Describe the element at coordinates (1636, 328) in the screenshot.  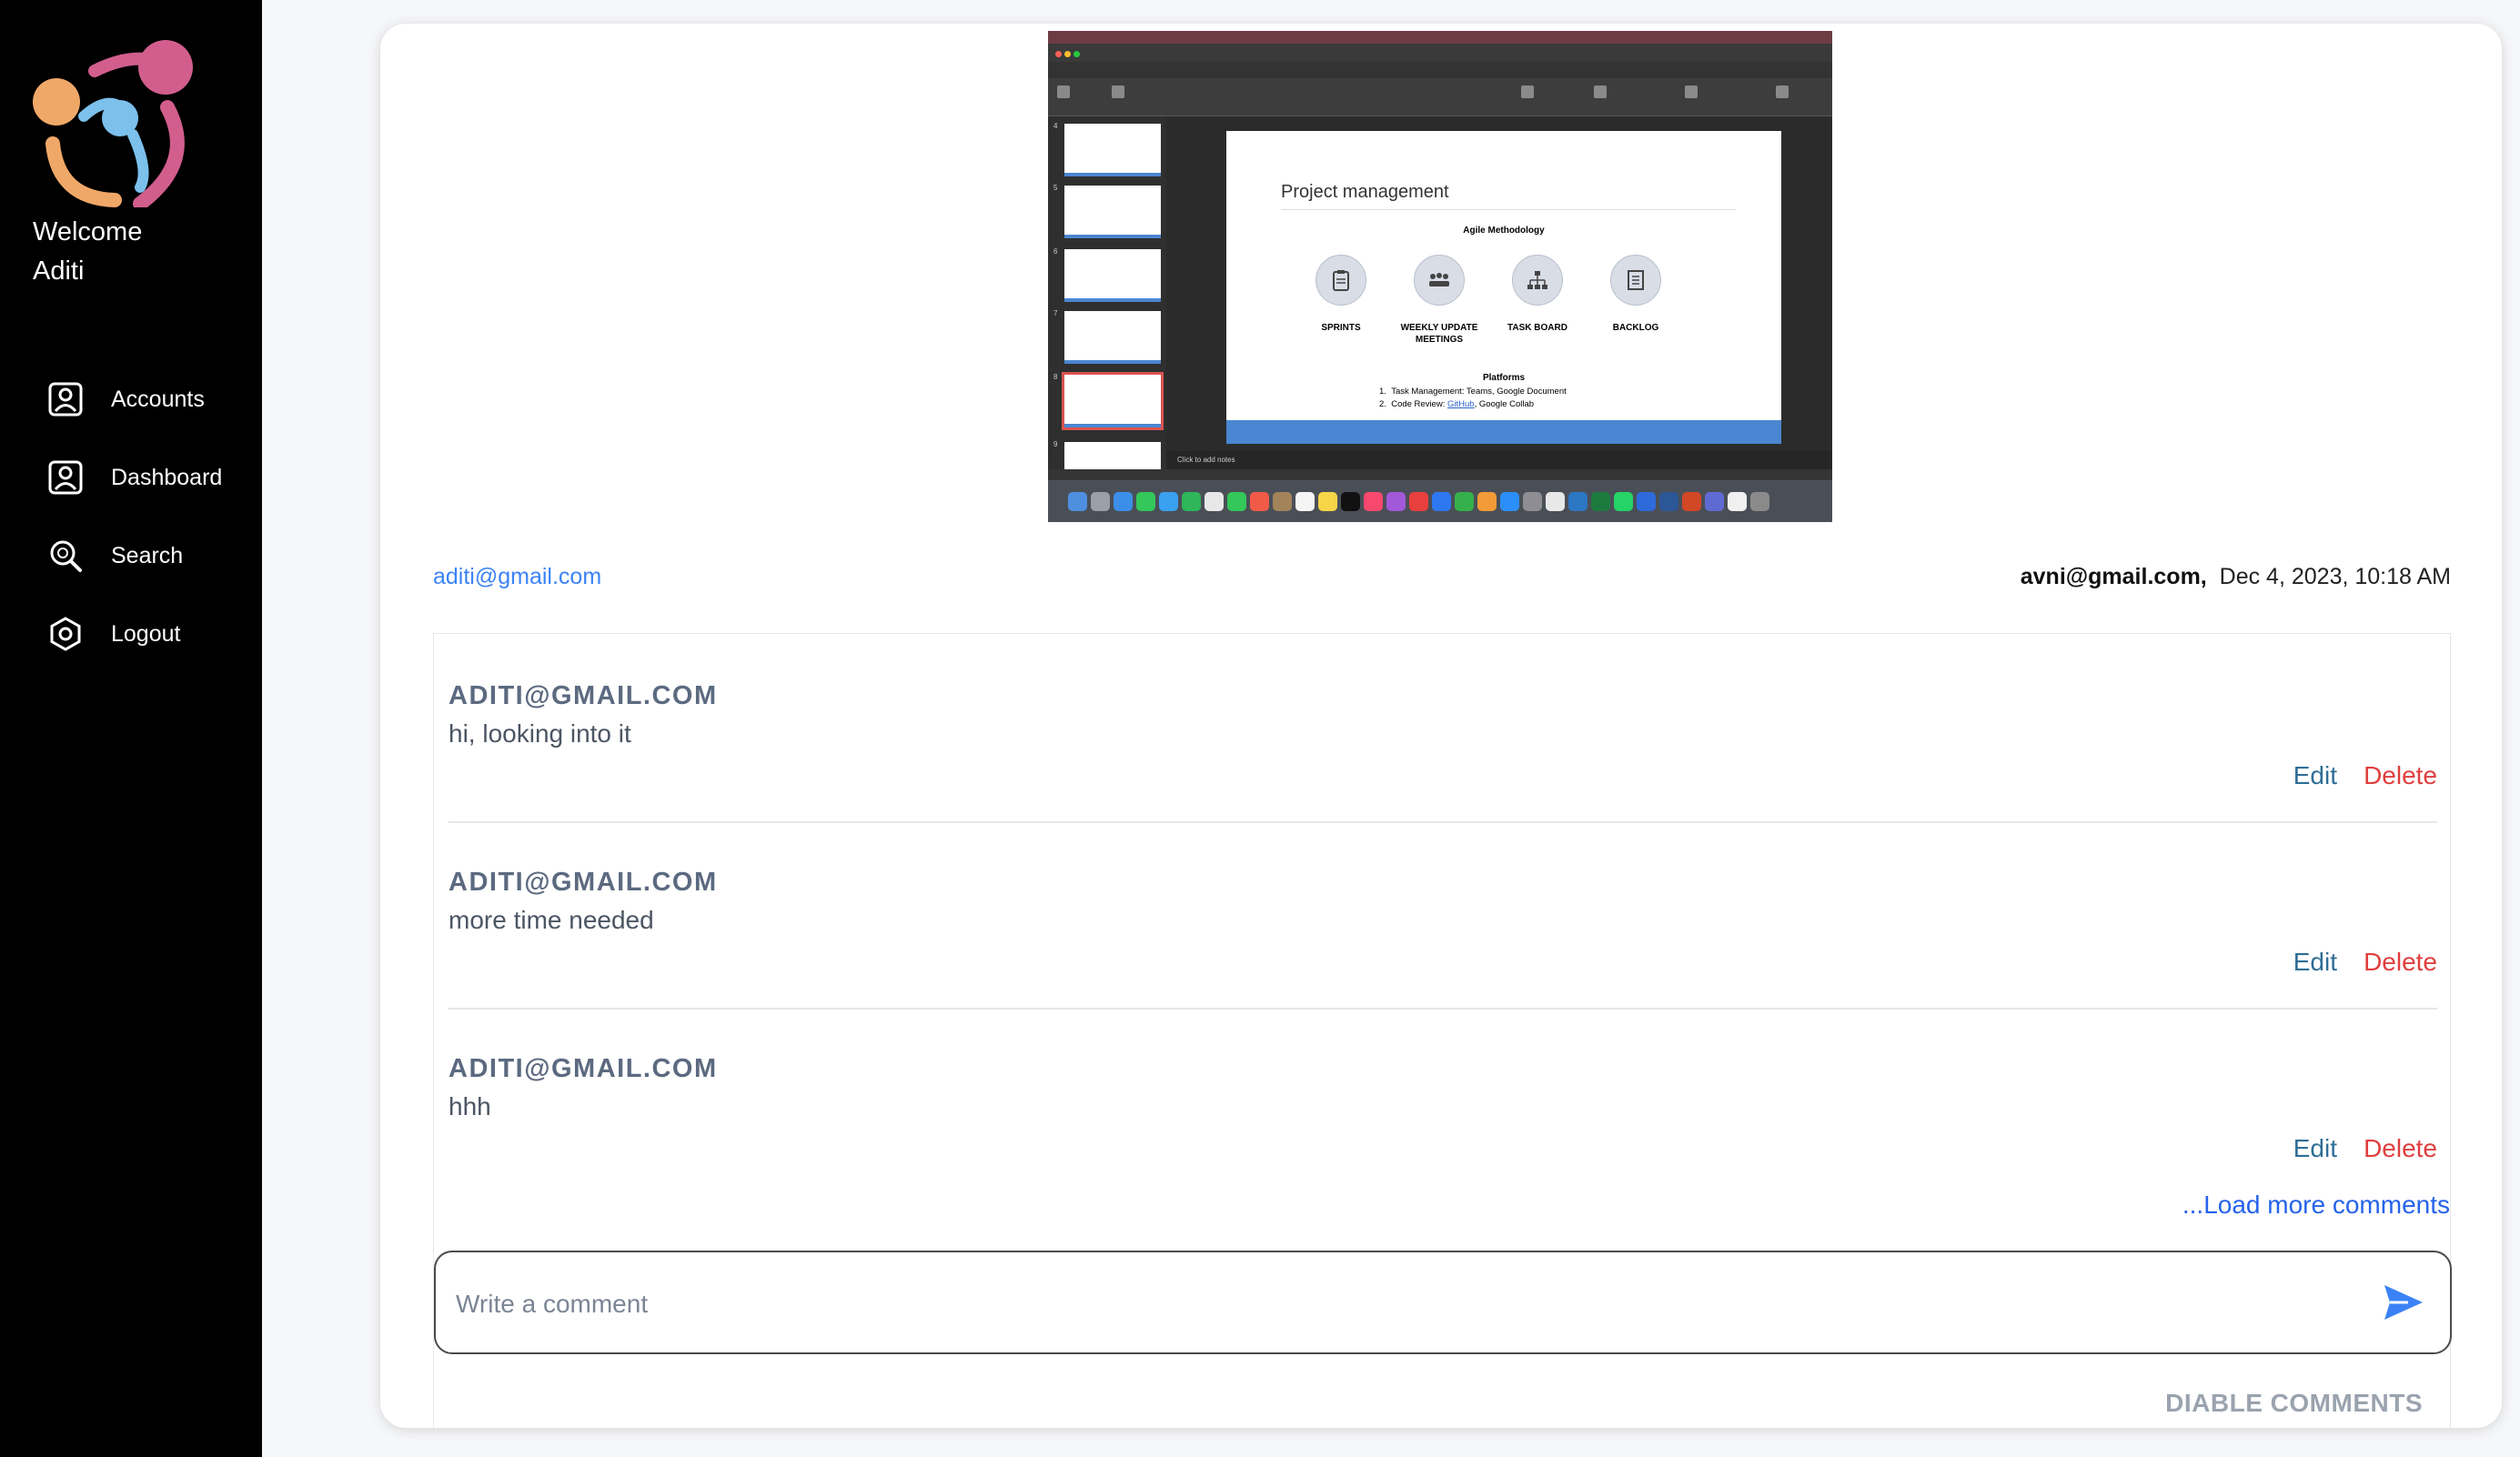
I see `agile-item-label: BACKLOG` at that location.